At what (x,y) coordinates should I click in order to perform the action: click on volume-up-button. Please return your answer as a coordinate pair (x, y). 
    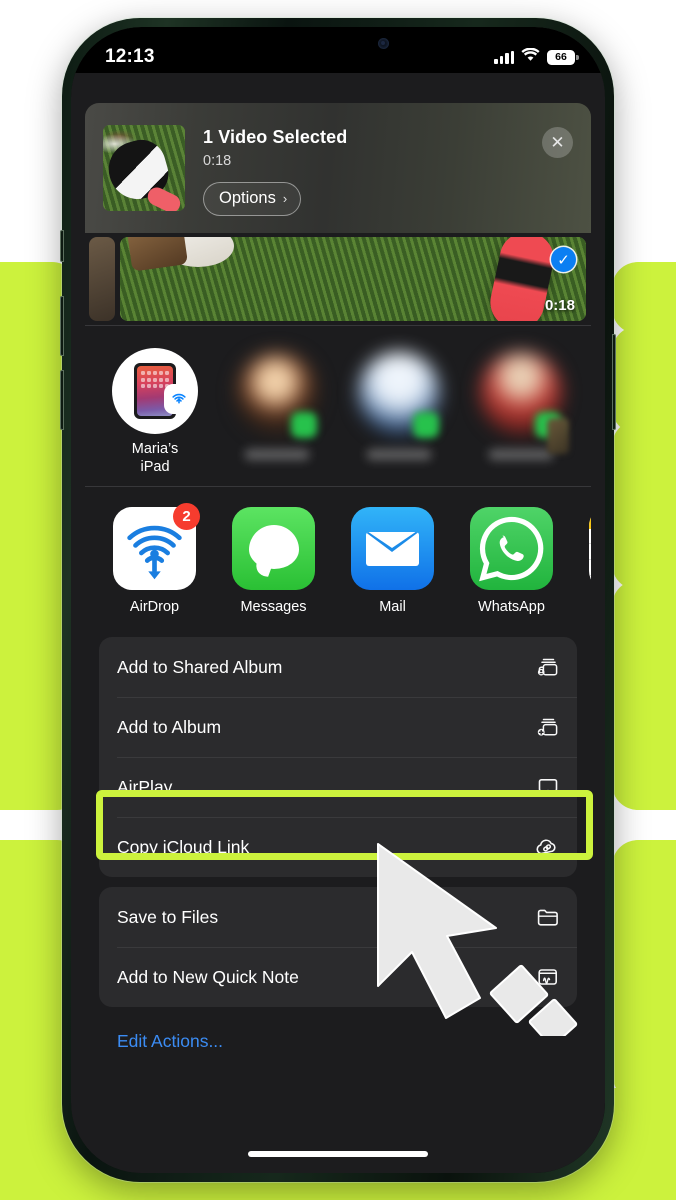
    Looking at the image, I should click on (62, 326).